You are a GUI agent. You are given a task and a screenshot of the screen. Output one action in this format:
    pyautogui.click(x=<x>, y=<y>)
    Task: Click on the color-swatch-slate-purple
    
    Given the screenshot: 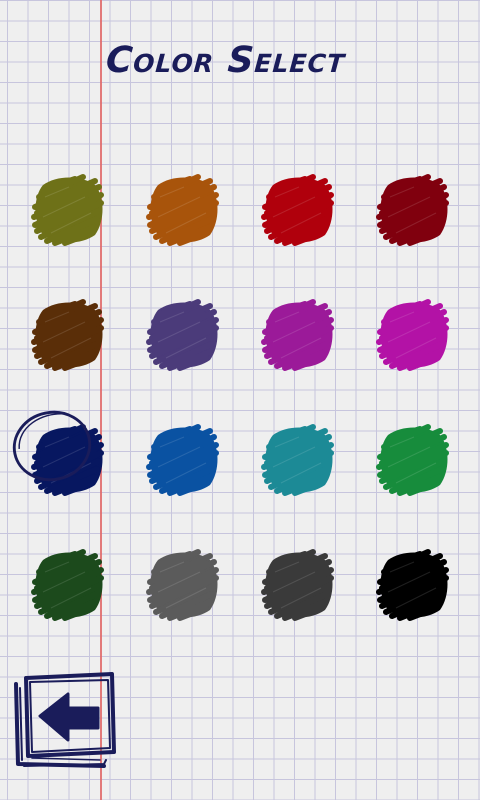 What is the action you would take?
    pyautogui.click(x=183, y=335)
    